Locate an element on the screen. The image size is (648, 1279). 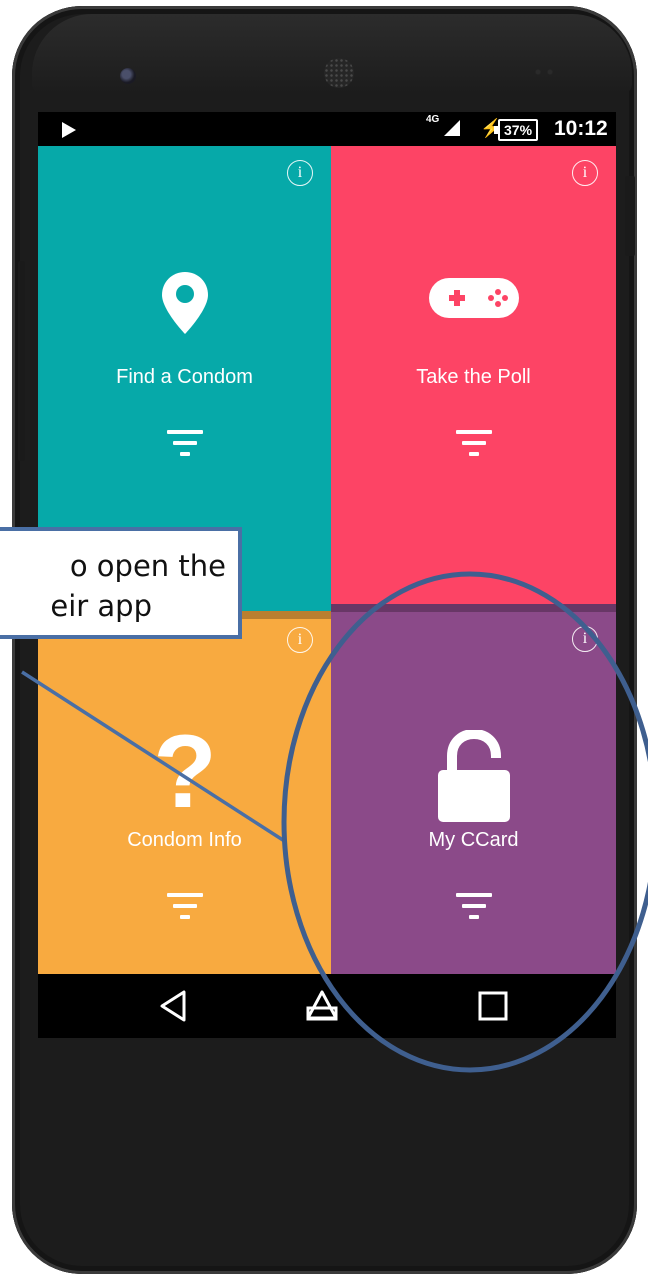
tile-my-ccard: i My CCard is located at coordinates (473, 821).